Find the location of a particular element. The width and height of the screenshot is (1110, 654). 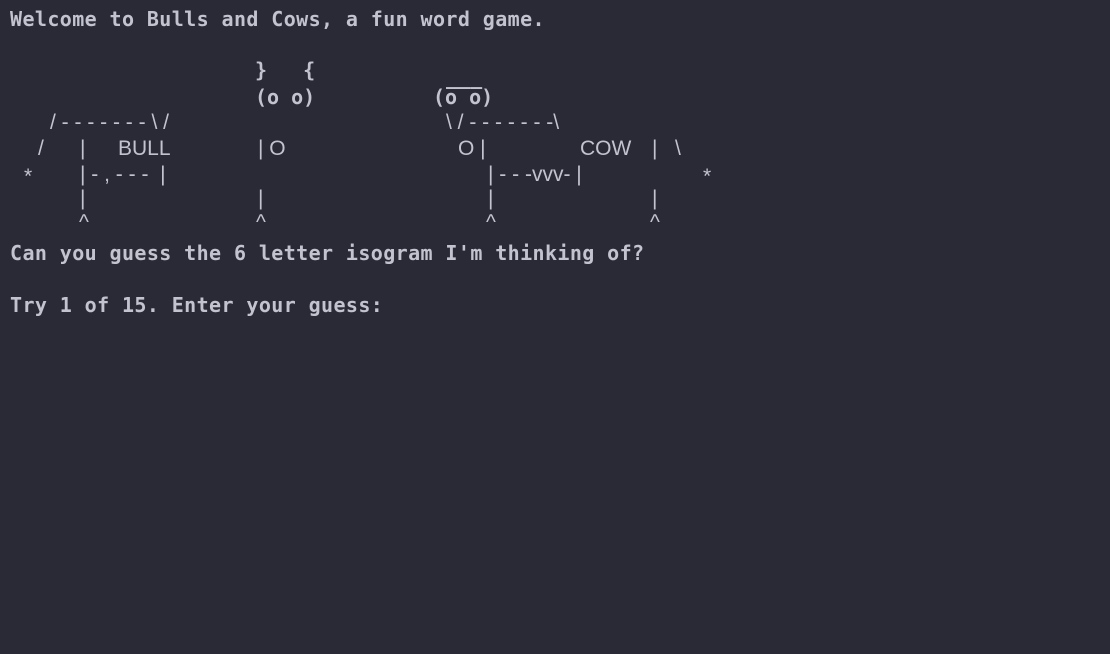

cow-hoof-right: ^ is located at coordinates (655, 222).